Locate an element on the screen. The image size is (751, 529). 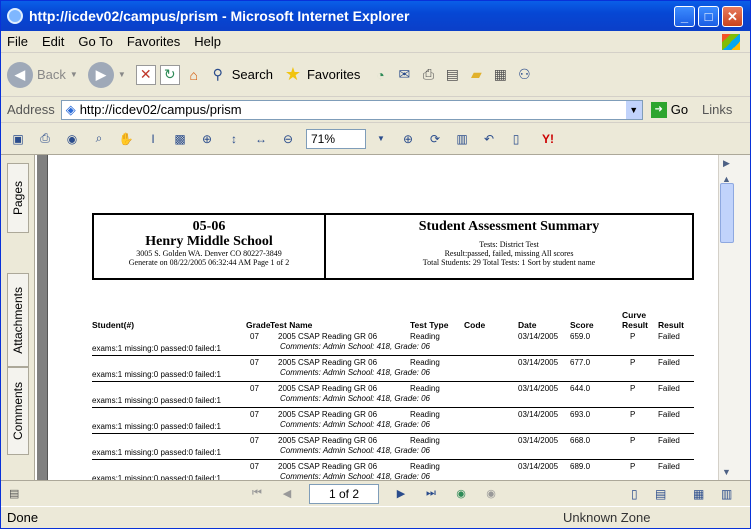
address-input: ◈ http://icdev02/campus/prism ▼ is located at coordinates (351, 109).